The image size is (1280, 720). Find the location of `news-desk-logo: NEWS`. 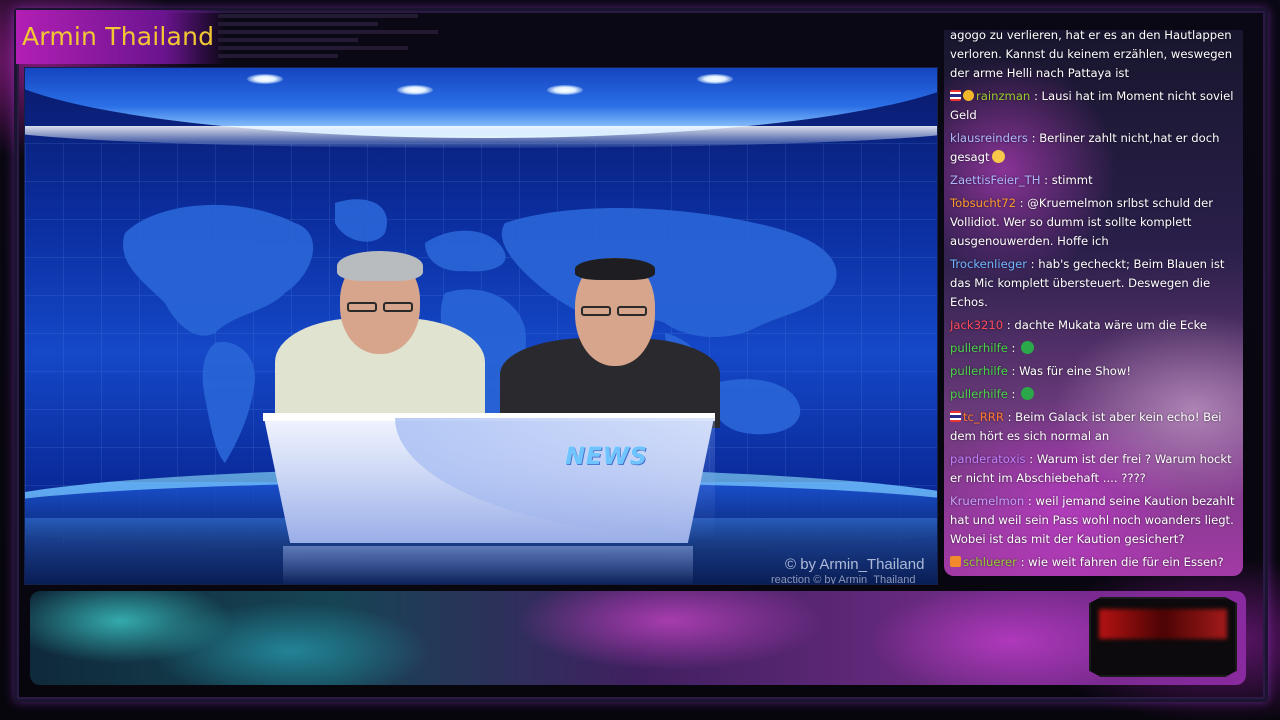

news-desk-logo: NEWS is located at coordinates (606, 456).